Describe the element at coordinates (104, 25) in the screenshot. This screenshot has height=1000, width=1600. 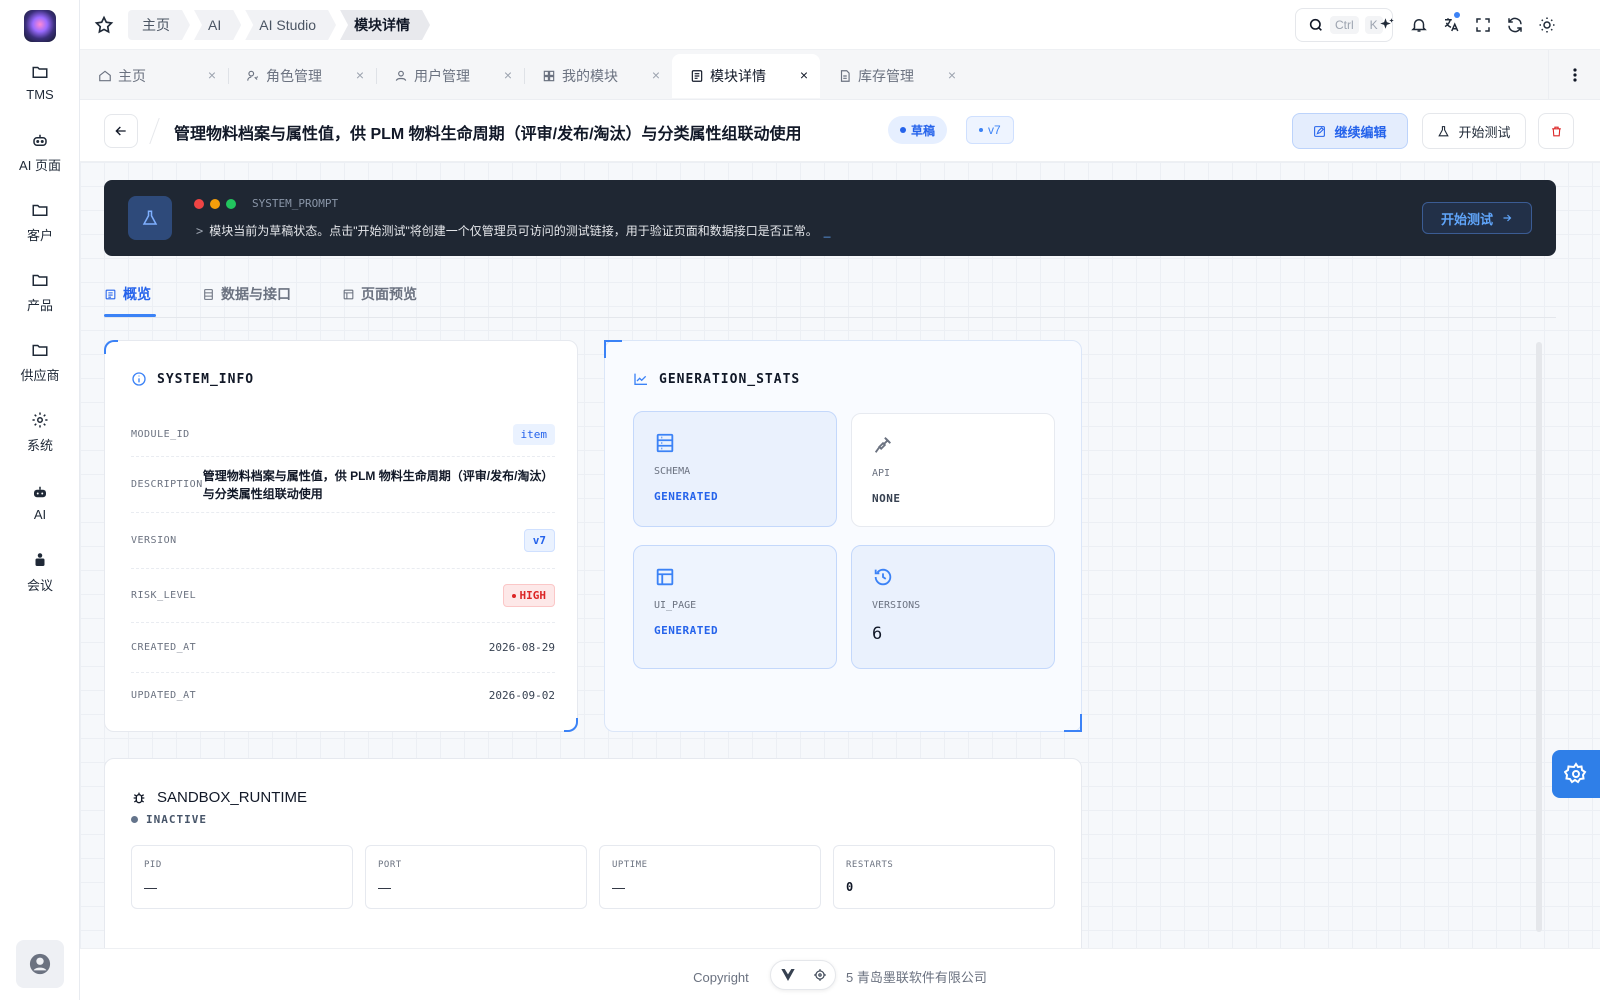
I see `star-icon` at that location.